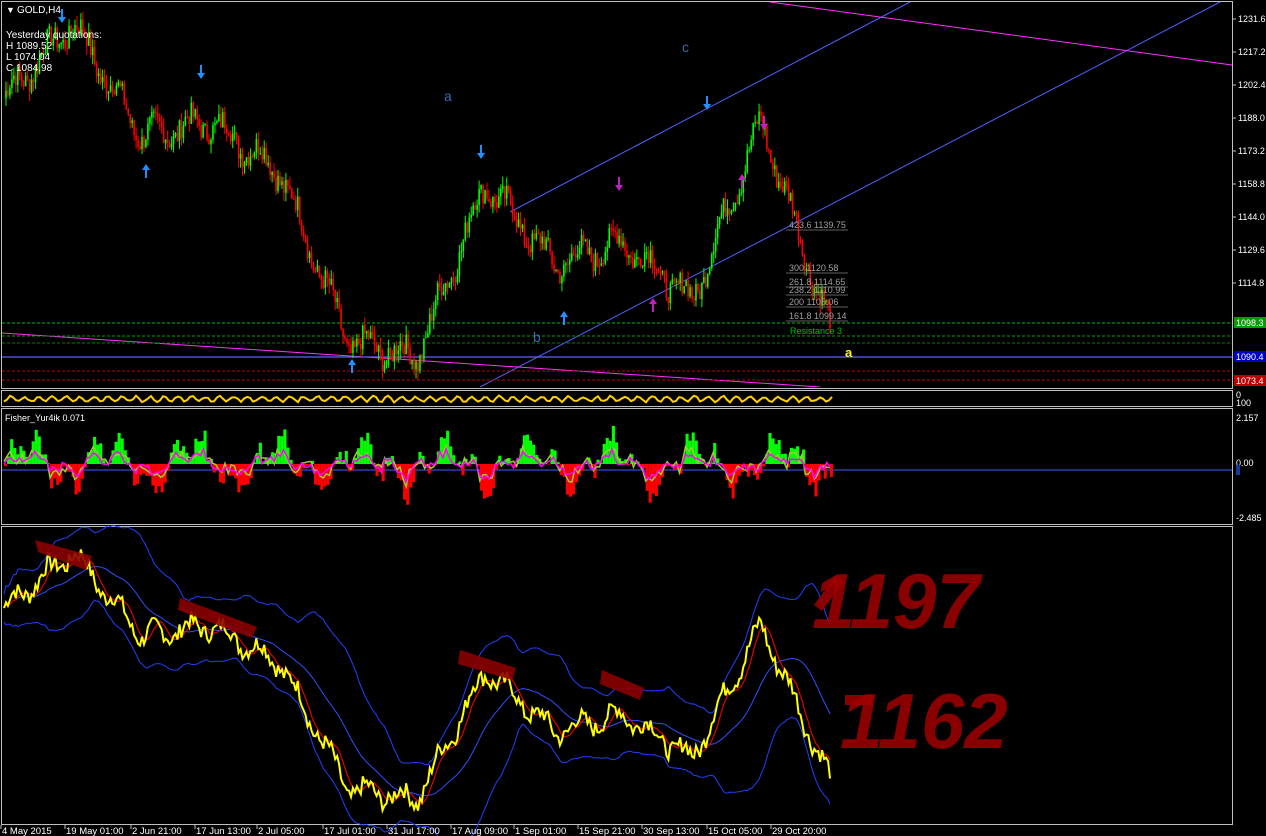 This screenshot has width=1266, height=836. Describe the element at coordinates (813, 302) in the screenshot. I see `fib-level-label: 200 1105.06` at that location.